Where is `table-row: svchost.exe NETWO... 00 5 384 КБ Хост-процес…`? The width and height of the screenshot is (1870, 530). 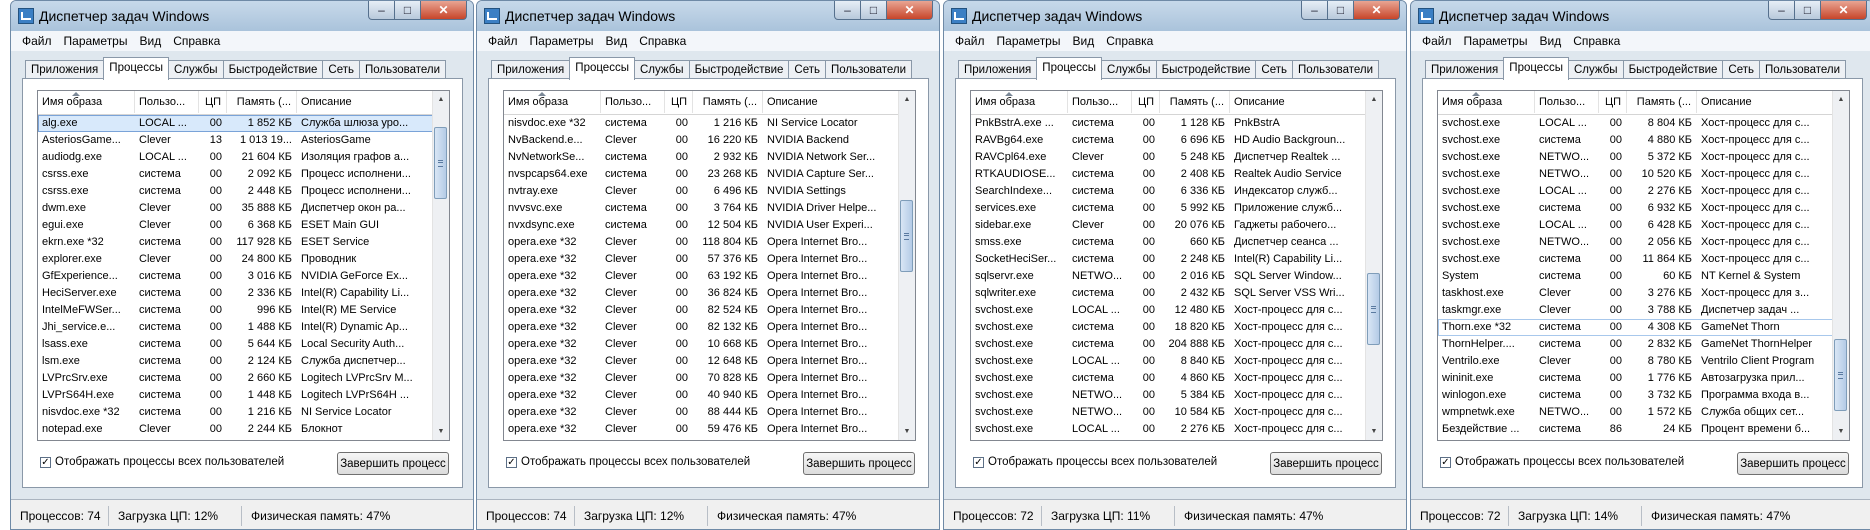 table-row: svchost.exe NETWO... 00 5 384 КБ Хост-процес… is located at coordinates (1169, 395).